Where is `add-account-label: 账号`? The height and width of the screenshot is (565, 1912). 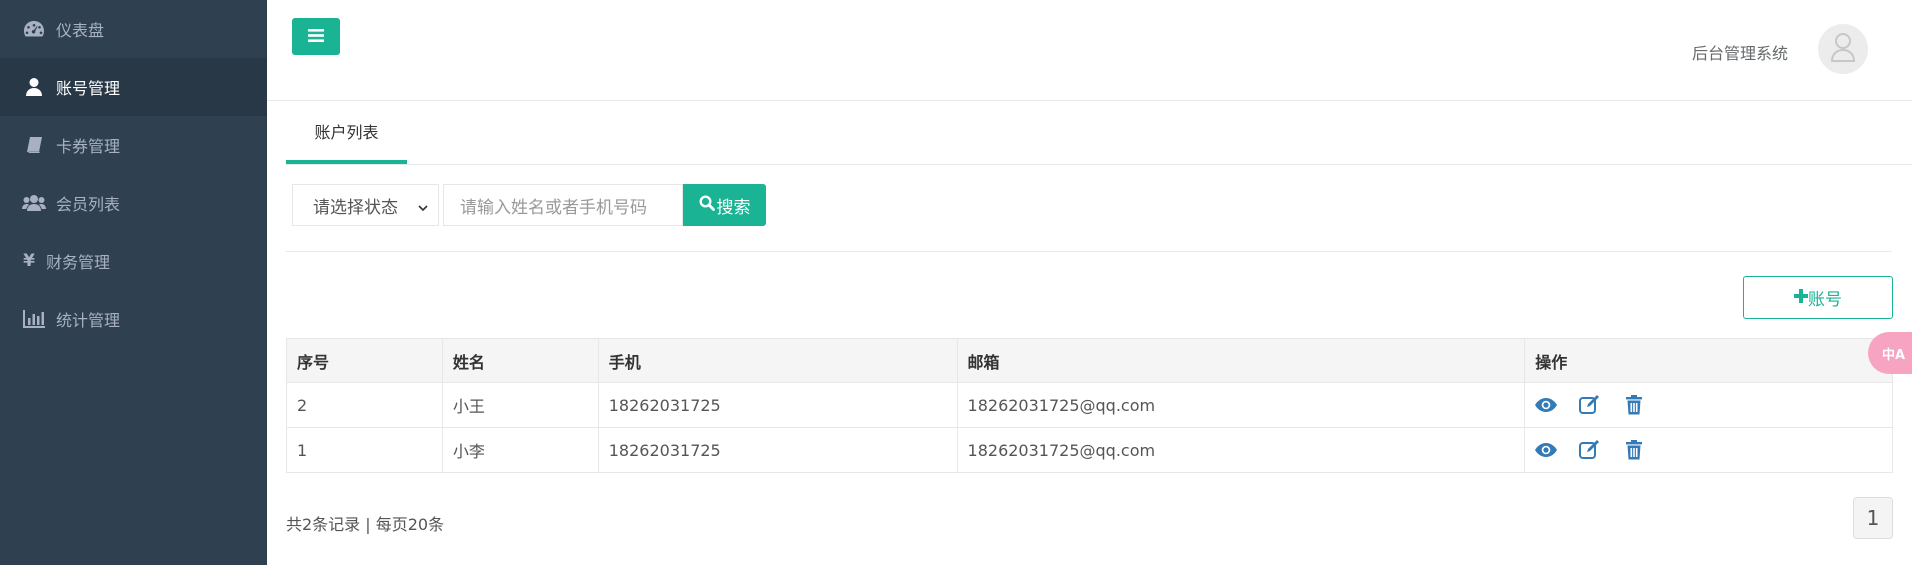 add-account-label: 账号 is located at coordinates (1825, 300).